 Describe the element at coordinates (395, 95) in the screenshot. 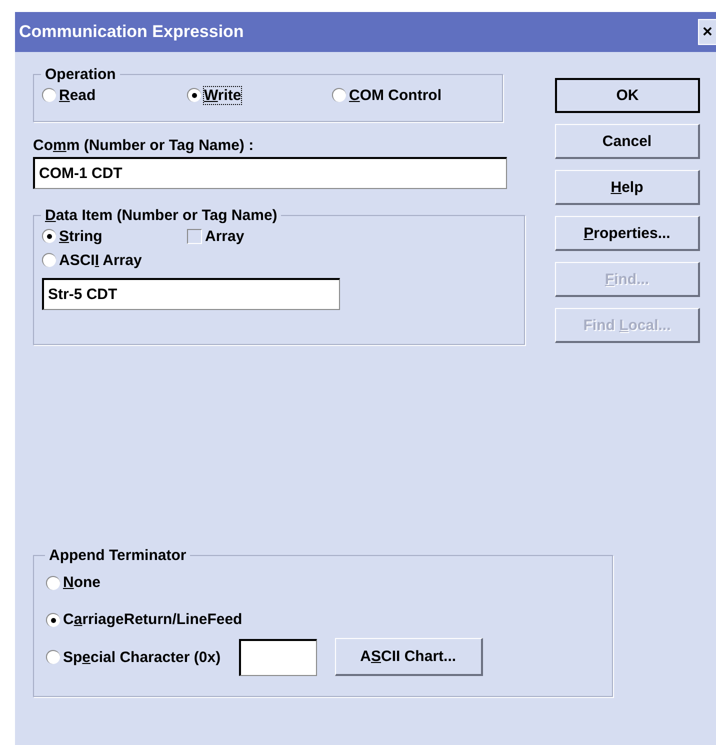

I see `radio-label: COM Control` at that location.